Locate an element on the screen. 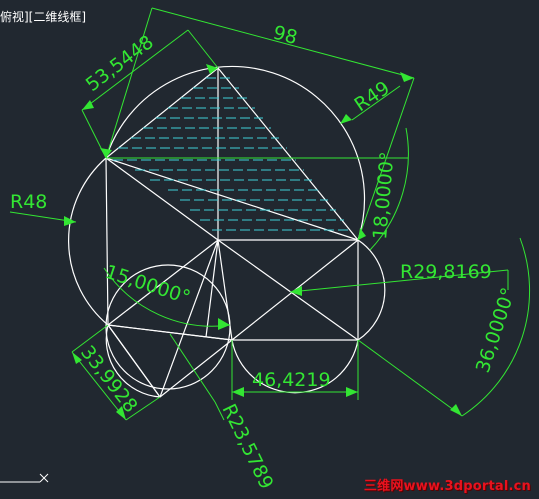 This screenshot has width=539, height=499. dim-text-53: 53,5448 is located at coordinates (120, 63).